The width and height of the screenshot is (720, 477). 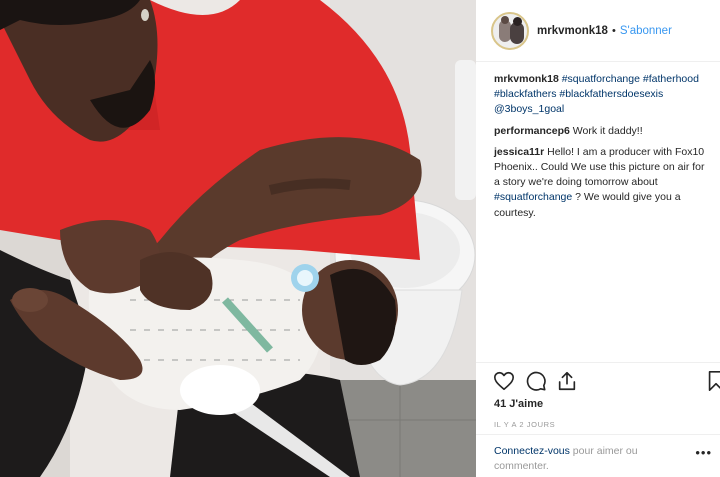 I want to click on bookmark-icon, so click(x=712, y=381).